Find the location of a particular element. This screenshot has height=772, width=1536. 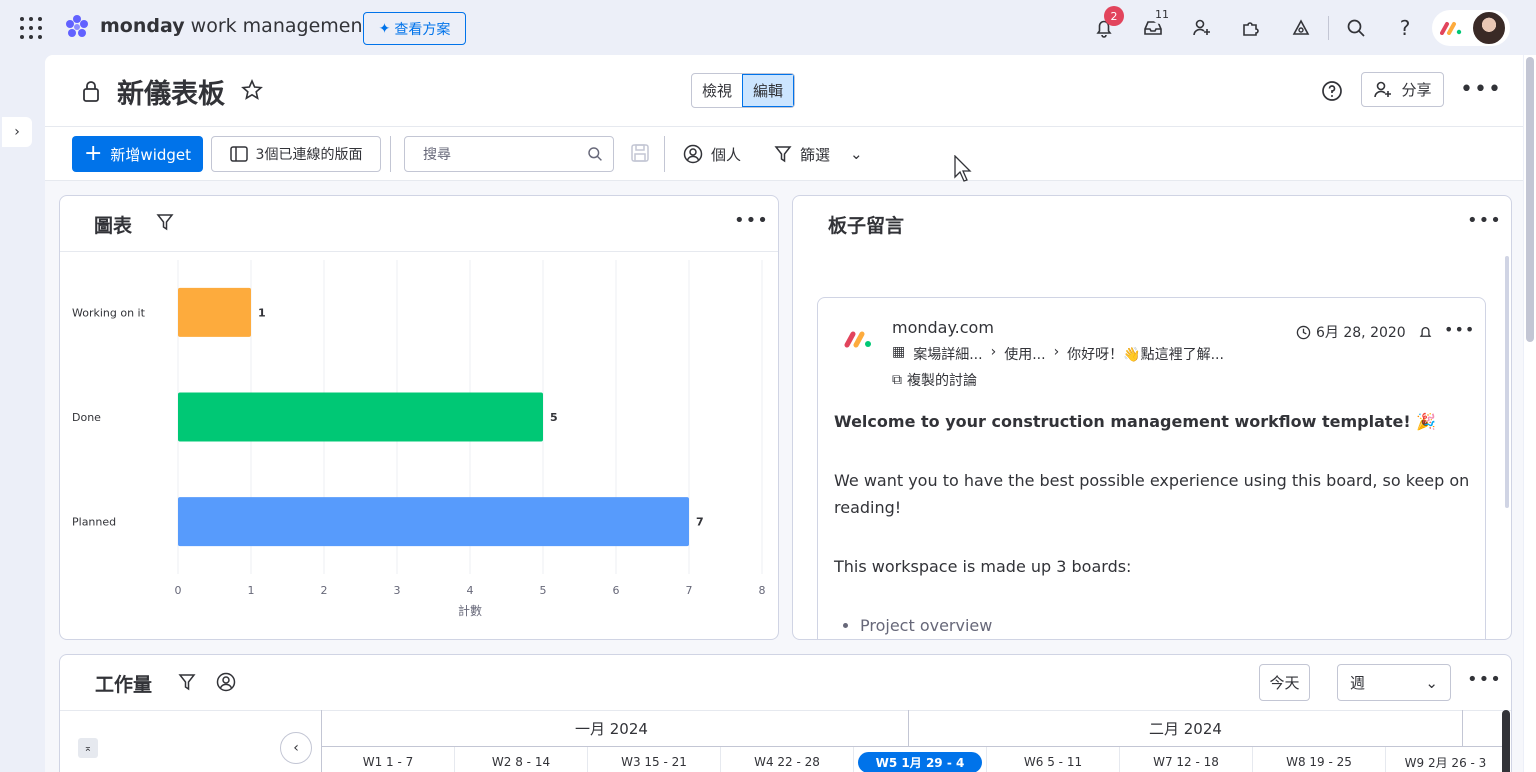

view-mode-toggle: 檢視 編輯 is located at coordinates (743, 90).